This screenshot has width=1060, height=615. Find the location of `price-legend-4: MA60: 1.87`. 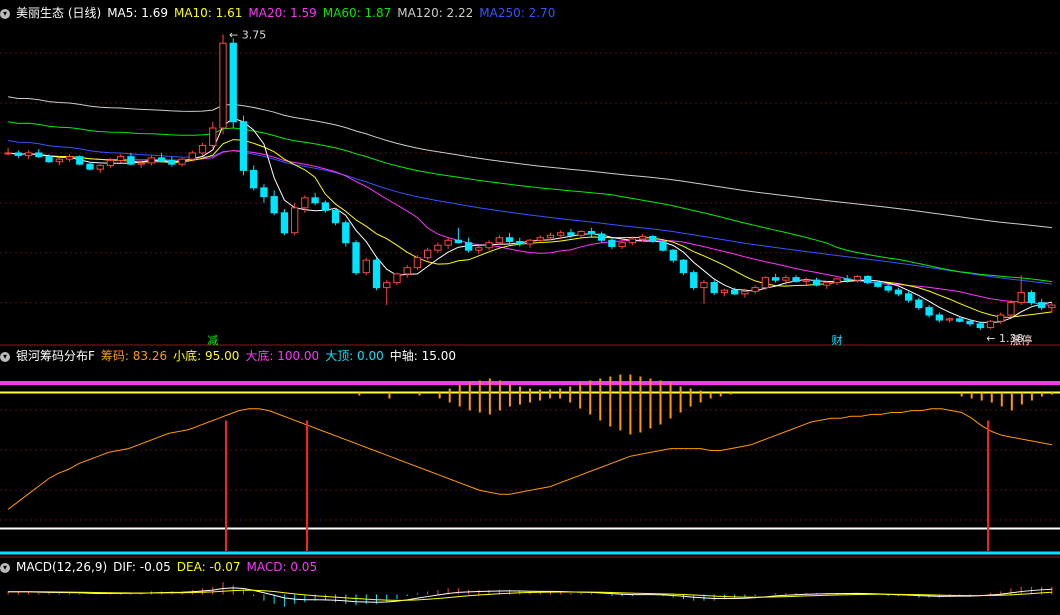

price-legend-4: MA60: 1.87 is located at coordinates (357, 13).